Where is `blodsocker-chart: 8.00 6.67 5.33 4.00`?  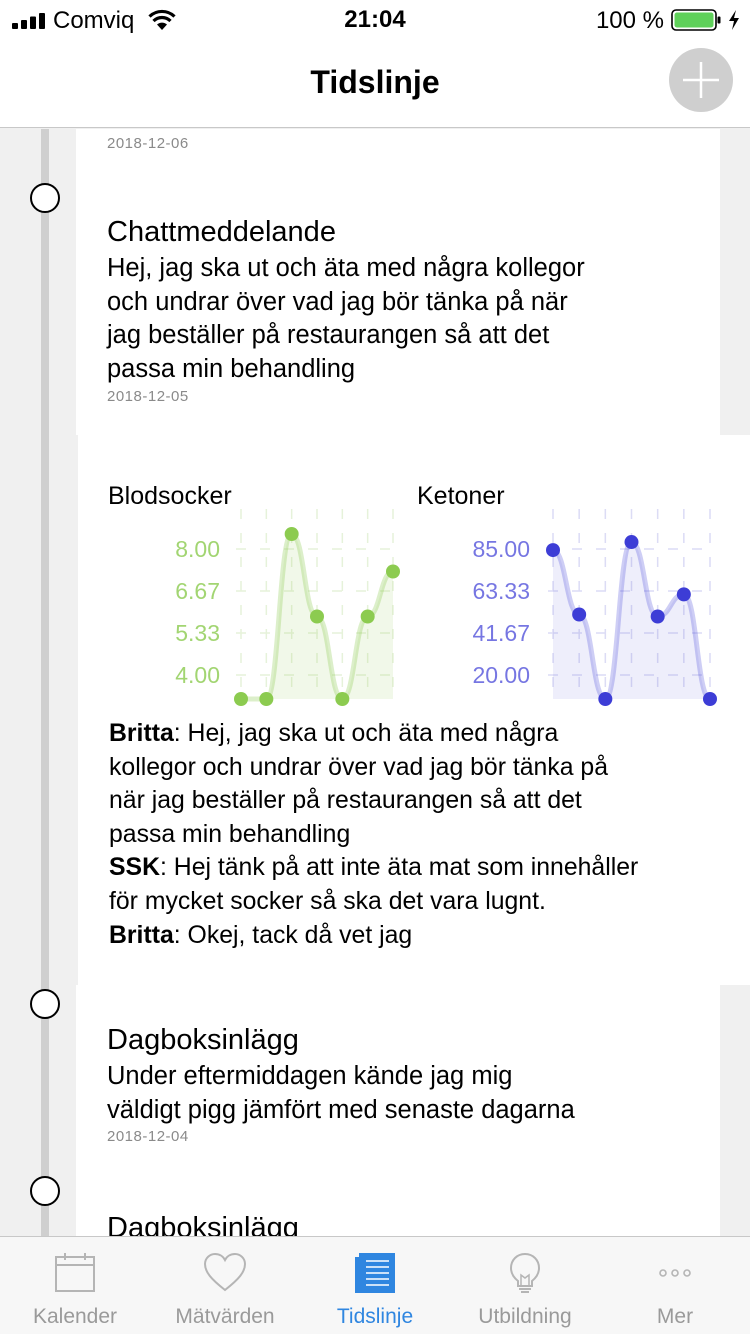 blodsocker-chart: 8.00 6.67 5.33 4.00 is located at coordinates (287, 607).